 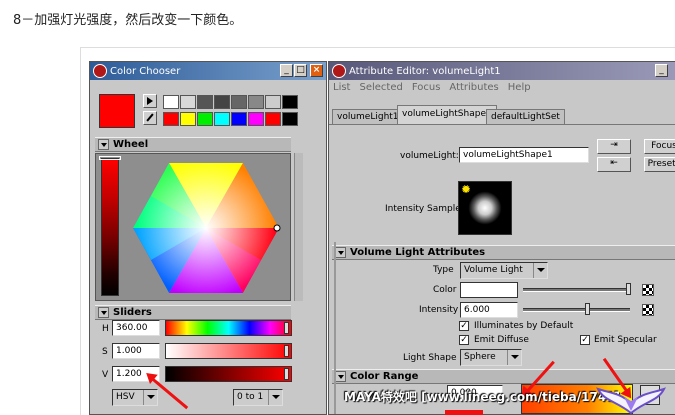 What do you see at coordinates (380, 87) in the screenshot?
I see `menu-selected: Selected` at bounding box center [380, 87].